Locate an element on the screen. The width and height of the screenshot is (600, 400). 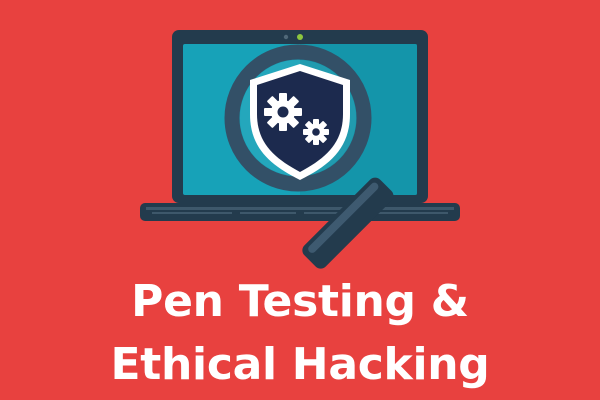
headline-line-2: Ethical Hacking is located at coordinates (300, 364).